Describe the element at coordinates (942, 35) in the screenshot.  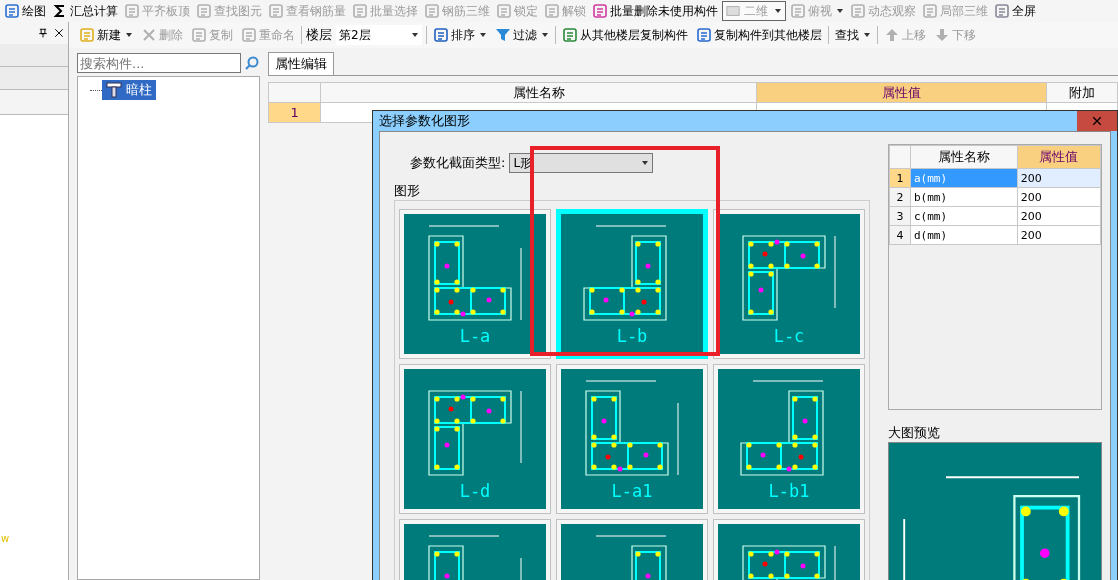
I see `down-arrow-icon` at that location.